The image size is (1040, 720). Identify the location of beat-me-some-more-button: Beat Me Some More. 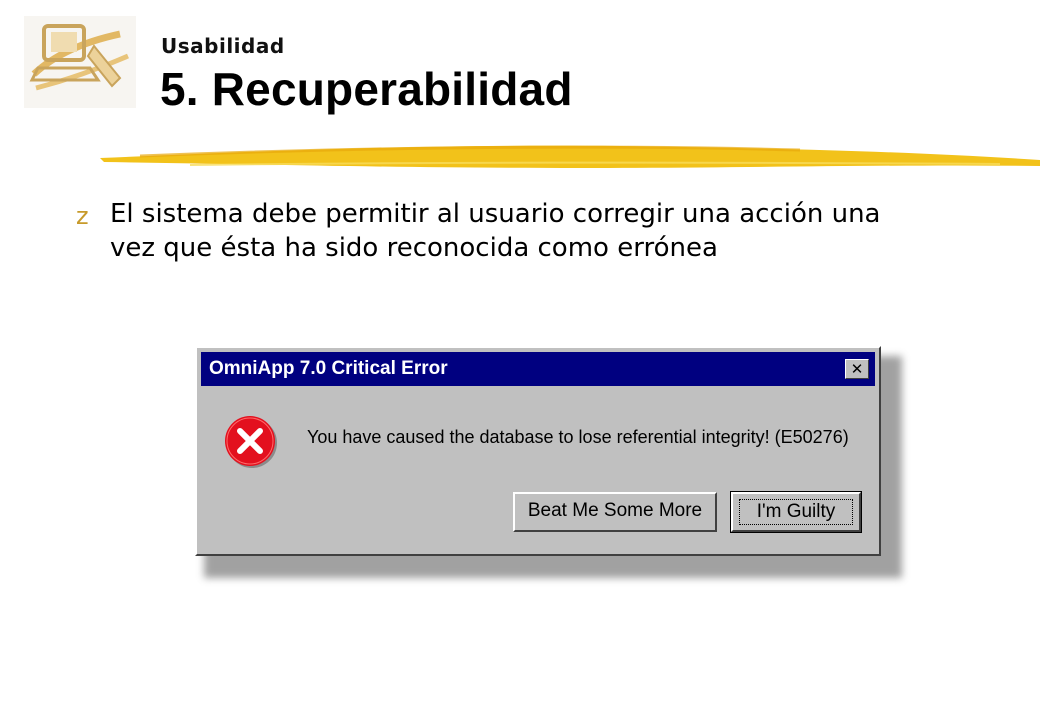
(615, 512).